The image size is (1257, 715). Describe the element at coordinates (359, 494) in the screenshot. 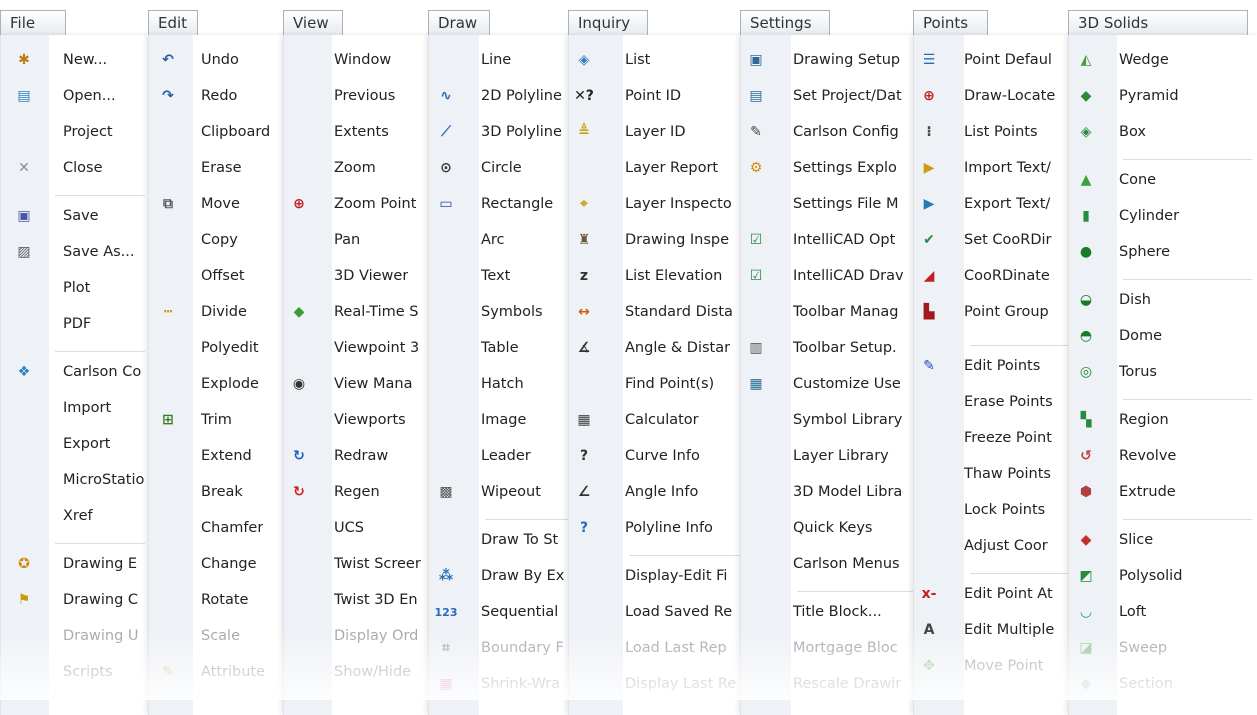

I see `menu-item-view: ↻ Regen` at that location.